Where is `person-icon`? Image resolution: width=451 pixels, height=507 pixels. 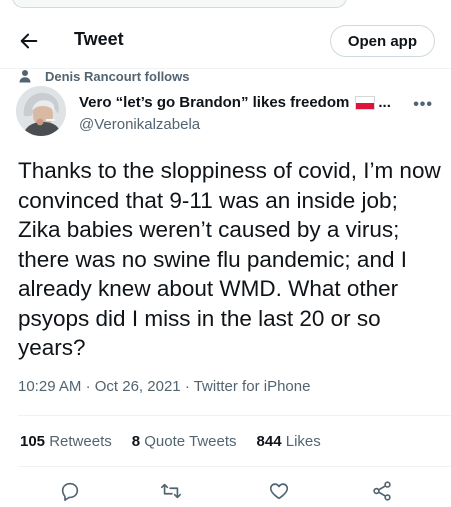
person-icon is located at coordinates (25, 76).